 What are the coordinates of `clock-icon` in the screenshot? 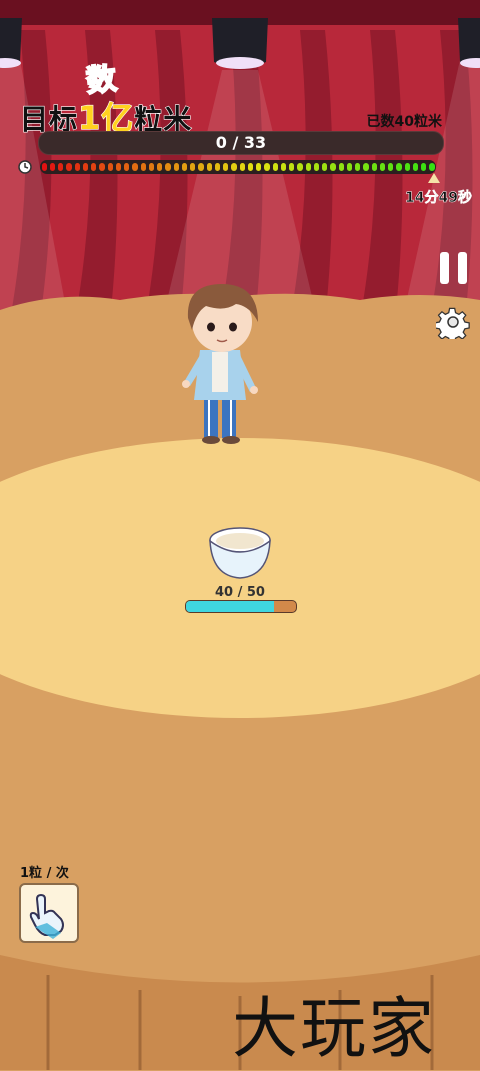 It's located at (25, 167).